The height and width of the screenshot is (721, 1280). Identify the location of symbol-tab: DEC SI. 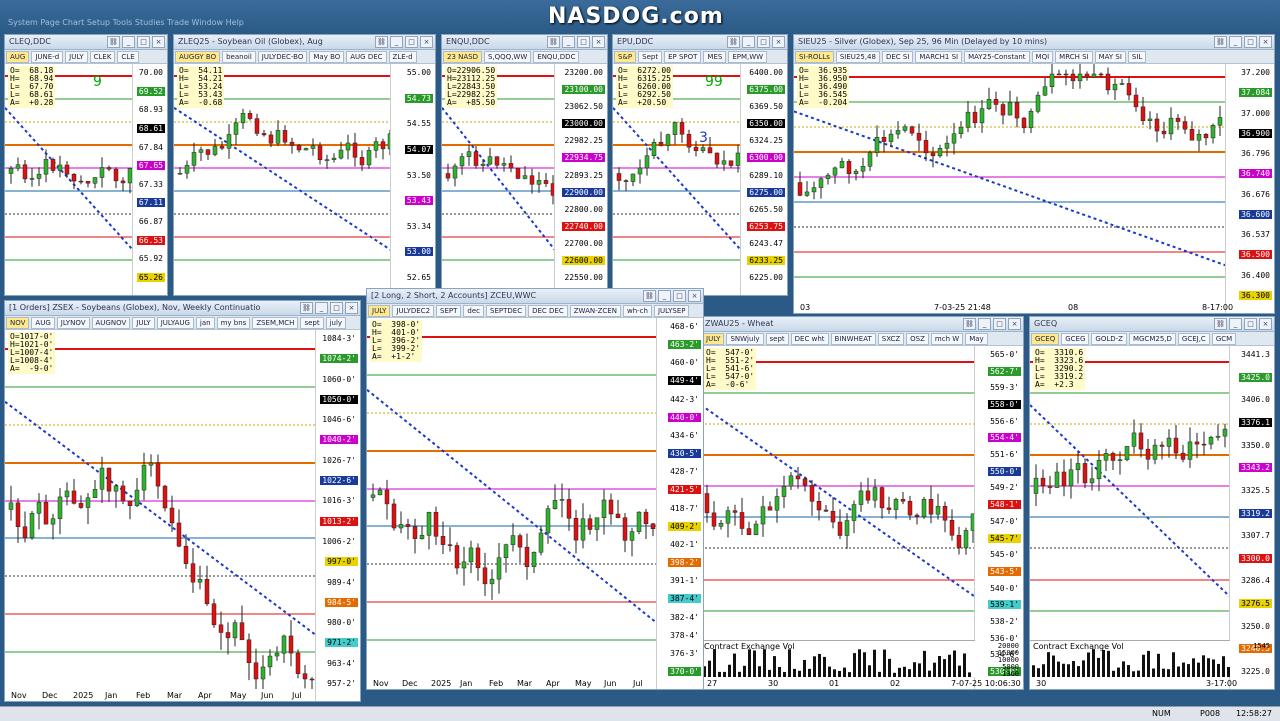
(897, 57).